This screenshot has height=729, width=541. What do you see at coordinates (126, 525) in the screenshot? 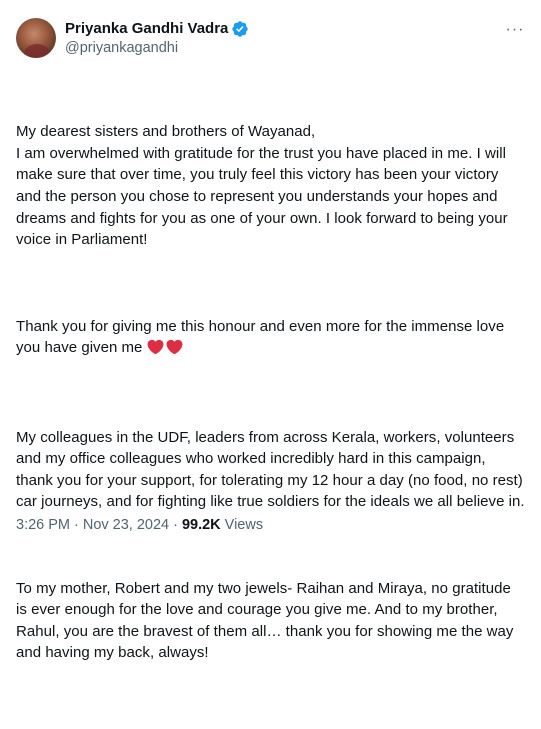
I see `post-date: Nov 23, 2024` at bounding box center [126, 525].